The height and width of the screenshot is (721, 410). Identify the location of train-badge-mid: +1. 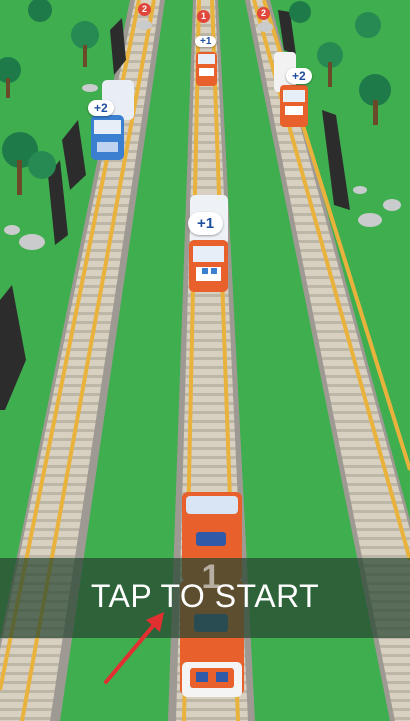
(206, 223).